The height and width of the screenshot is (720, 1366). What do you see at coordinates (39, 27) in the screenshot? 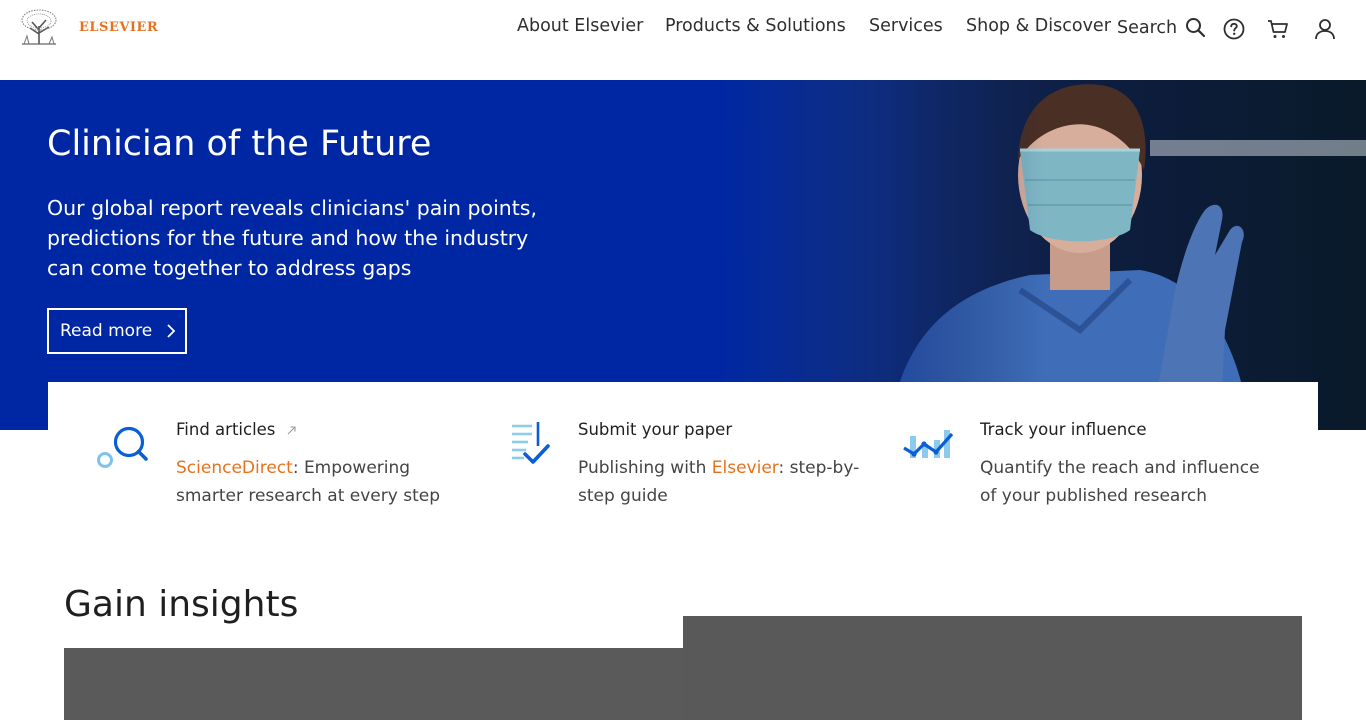
I see `tree-logo-icon` at bounding box center [39, 27].